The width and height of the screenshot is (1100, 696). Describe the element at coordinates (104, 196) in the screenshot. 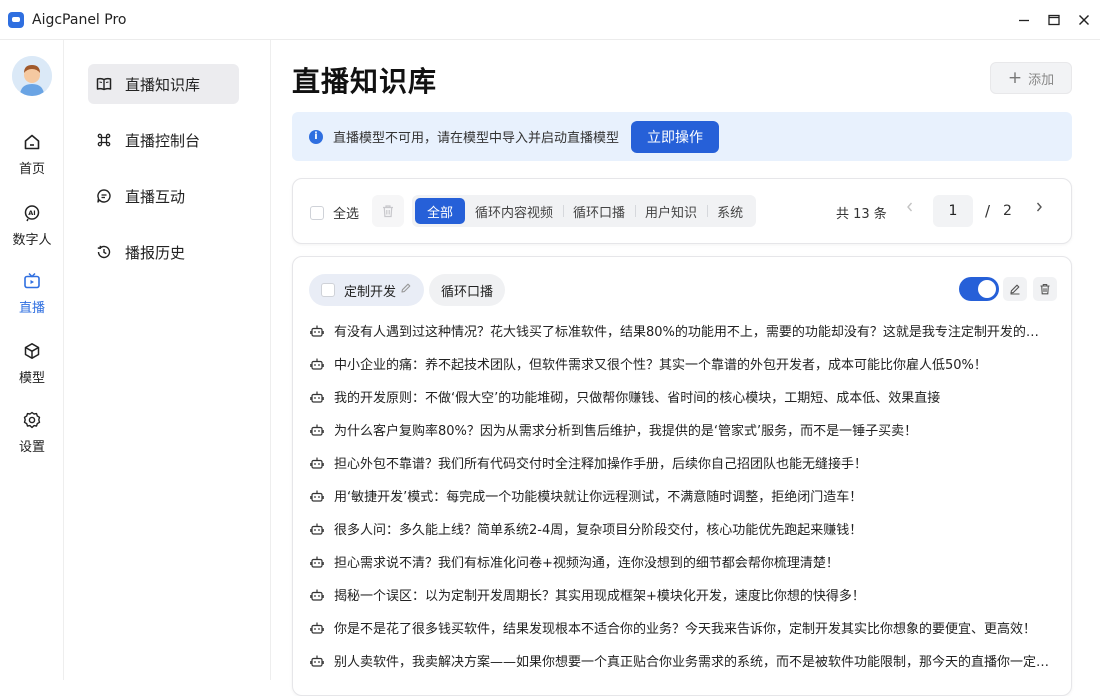

I see `chat-icon` at that location.